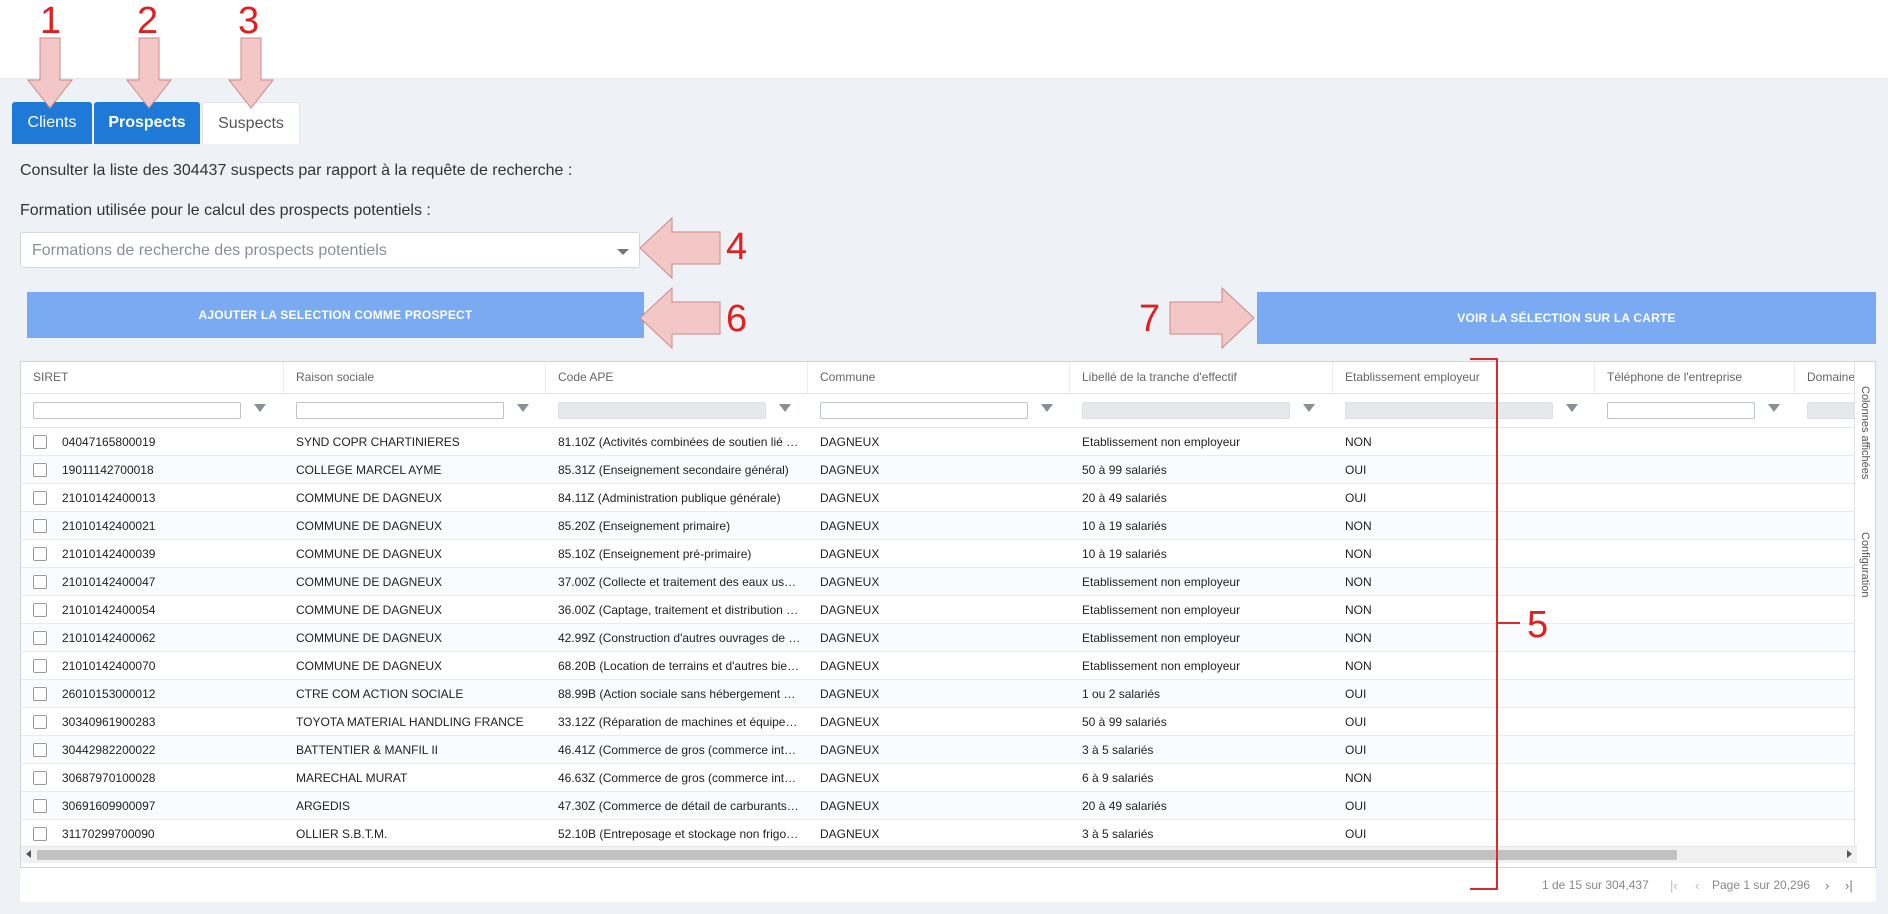 The height and width of the screenshot is (914, 1888). I want to click on column-header-commune: Commune, so click(939, 377).